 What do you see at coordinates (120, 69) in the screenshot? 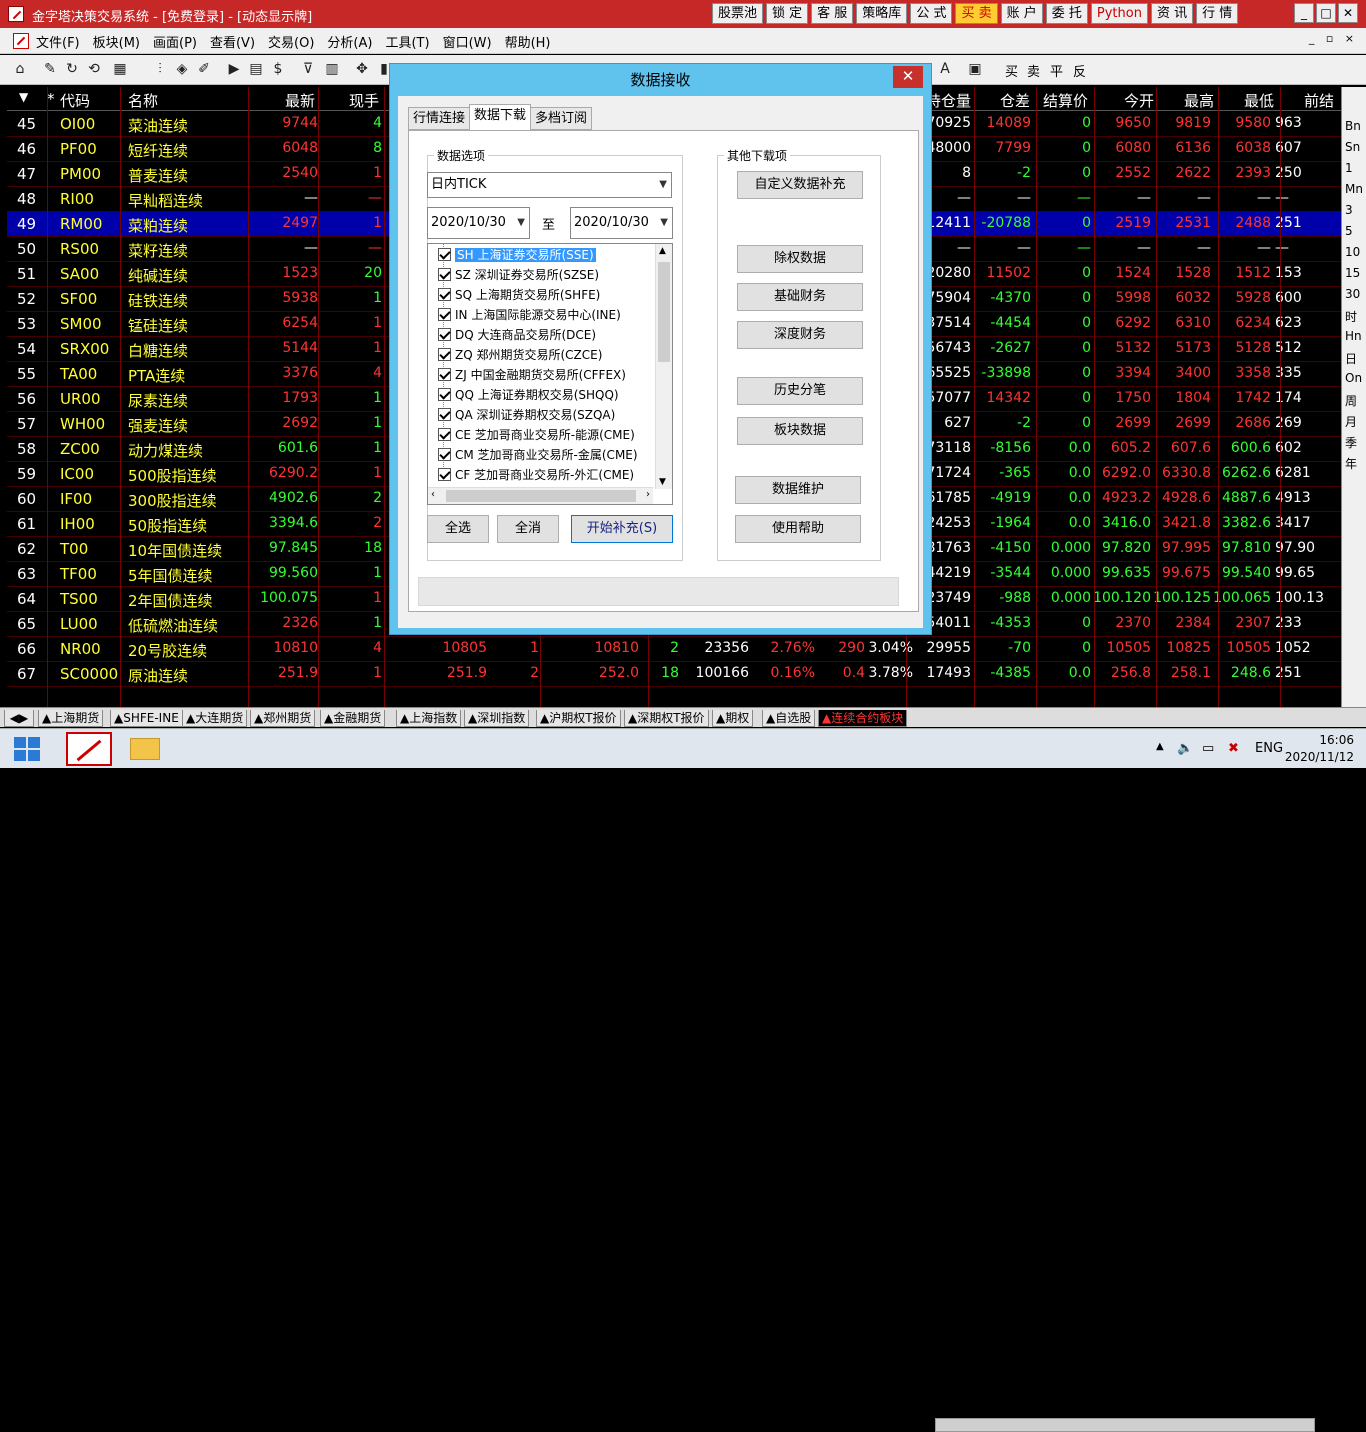
I see `grid-icon: ▦` at bounding box center [120, 69].